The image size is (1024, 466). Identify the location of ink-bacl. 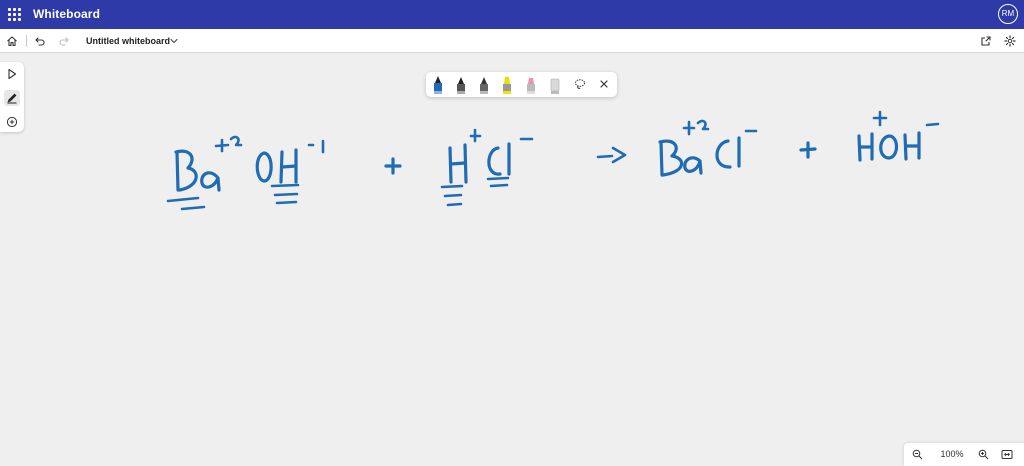
(708, 148).